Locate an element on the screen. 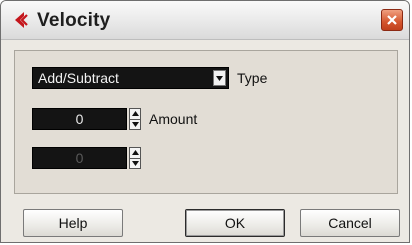 The height and width of the screenshot is (245, 412). type-label: Type is located at coordinates (252, 78).